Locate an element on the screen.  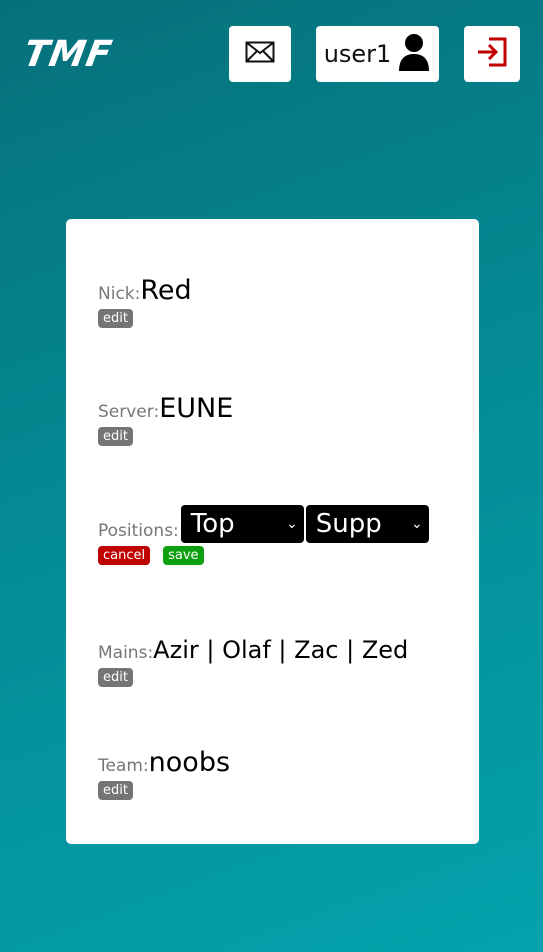
envelope-icon is located at coordinates (260, 54).